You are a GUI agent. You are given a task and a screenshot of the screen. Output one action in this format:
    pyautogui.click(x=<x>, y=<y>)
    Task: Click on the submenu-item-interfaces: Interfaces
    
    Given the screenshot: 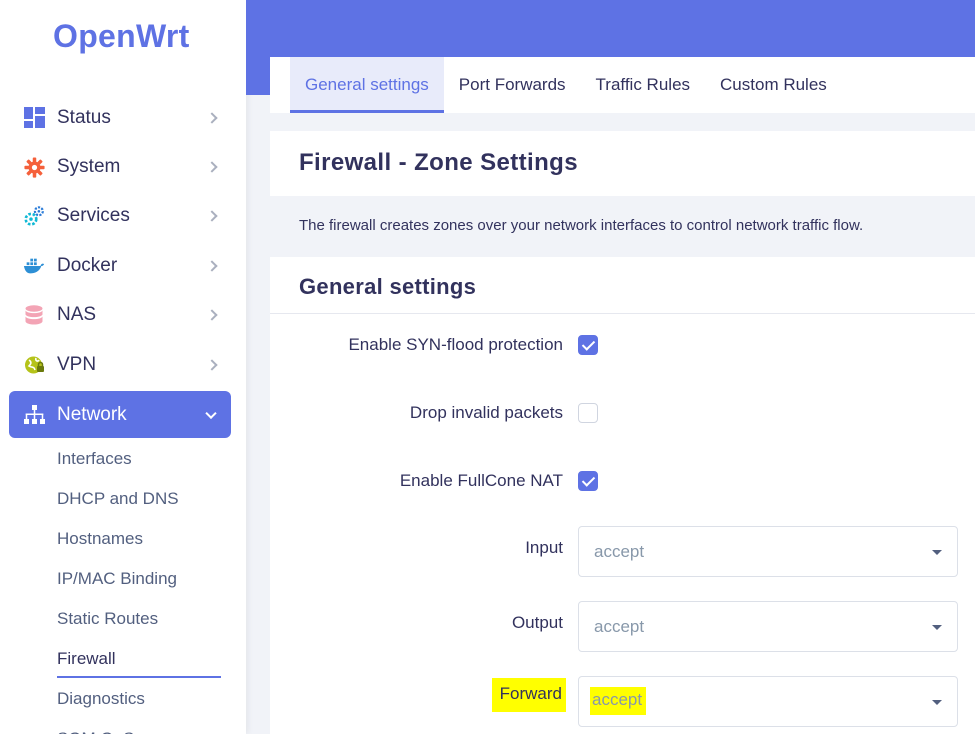 What is the action you would take?
    pyautogui.click(x=123, y=459)
    